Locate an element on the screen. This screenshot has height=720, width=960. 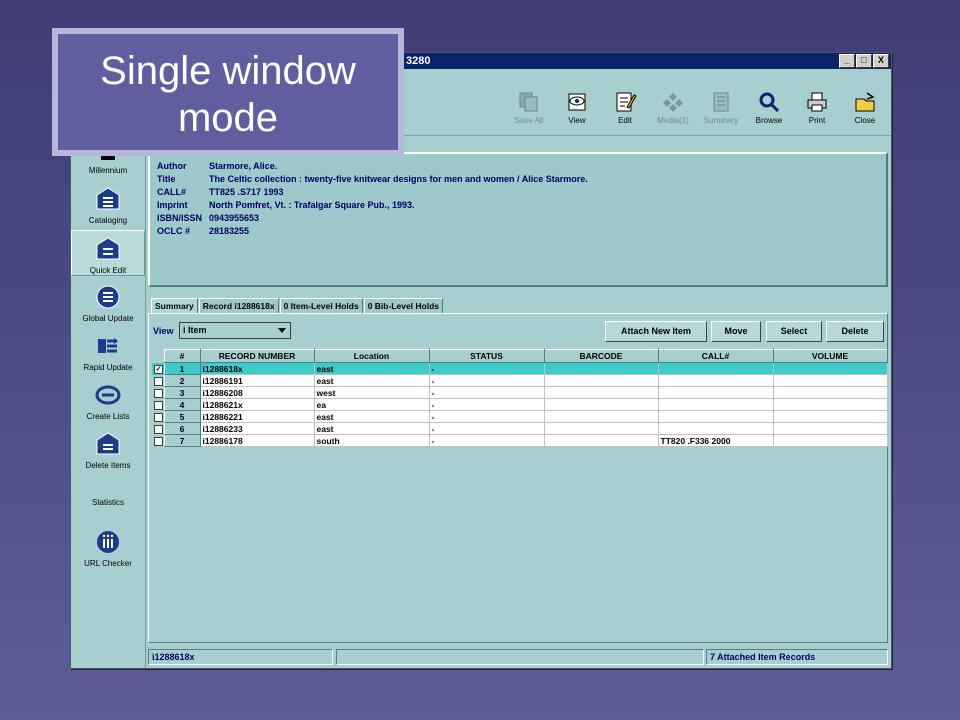
chevron-down-icon is located at coordinates (282, 330).